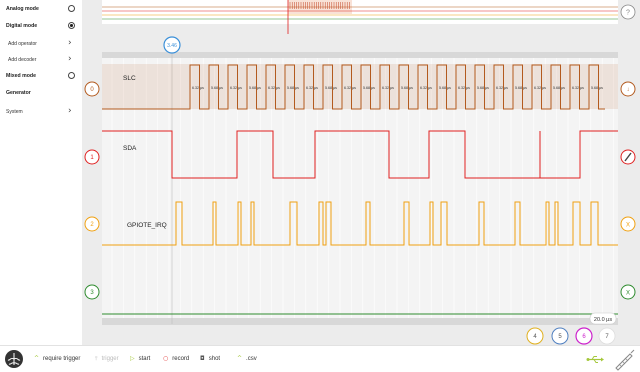 The image size is (640, 372). I want to click on channel-0-offset-button: ↓, so click(628, 89).